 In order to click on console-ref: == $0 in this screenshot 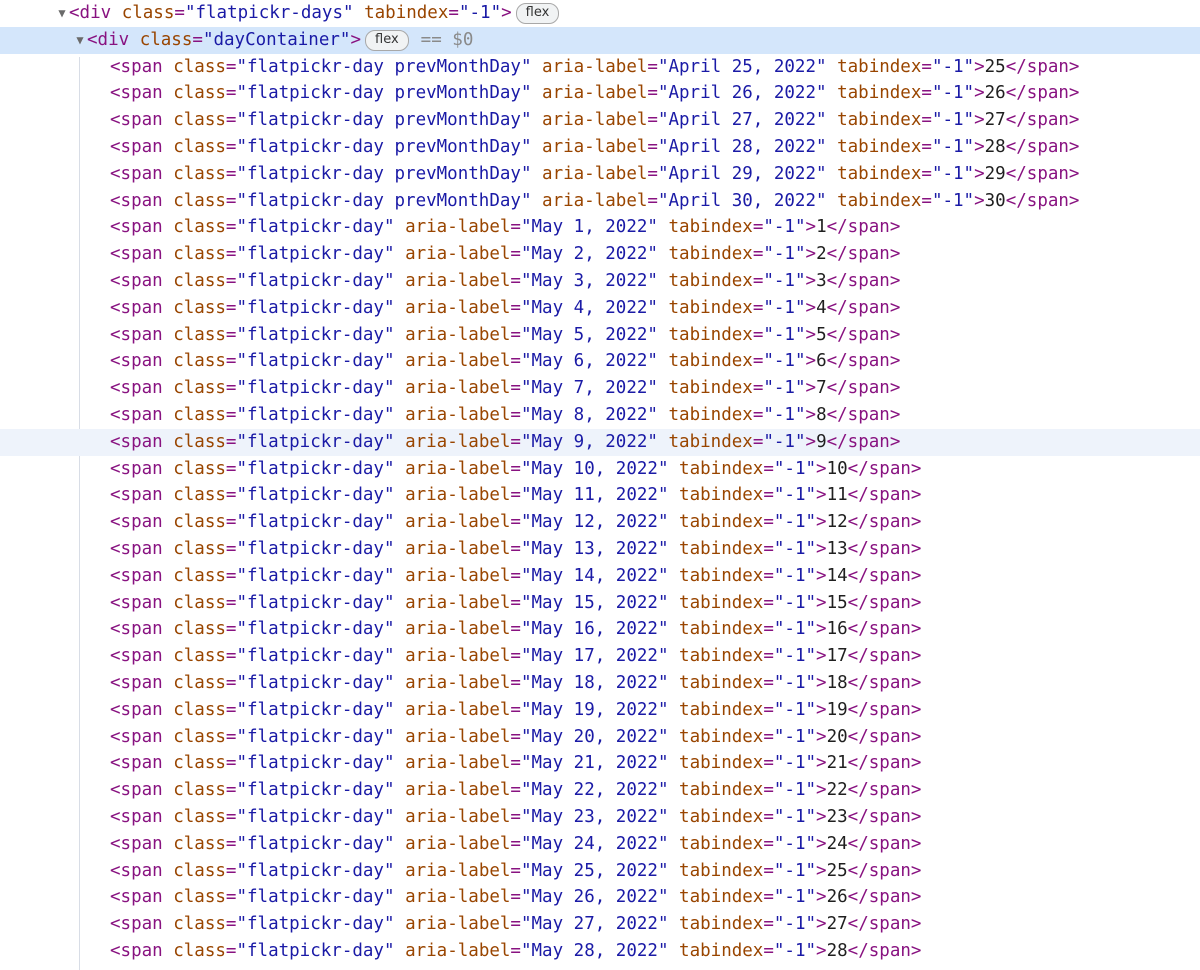, I will do `click(447, 39)`.